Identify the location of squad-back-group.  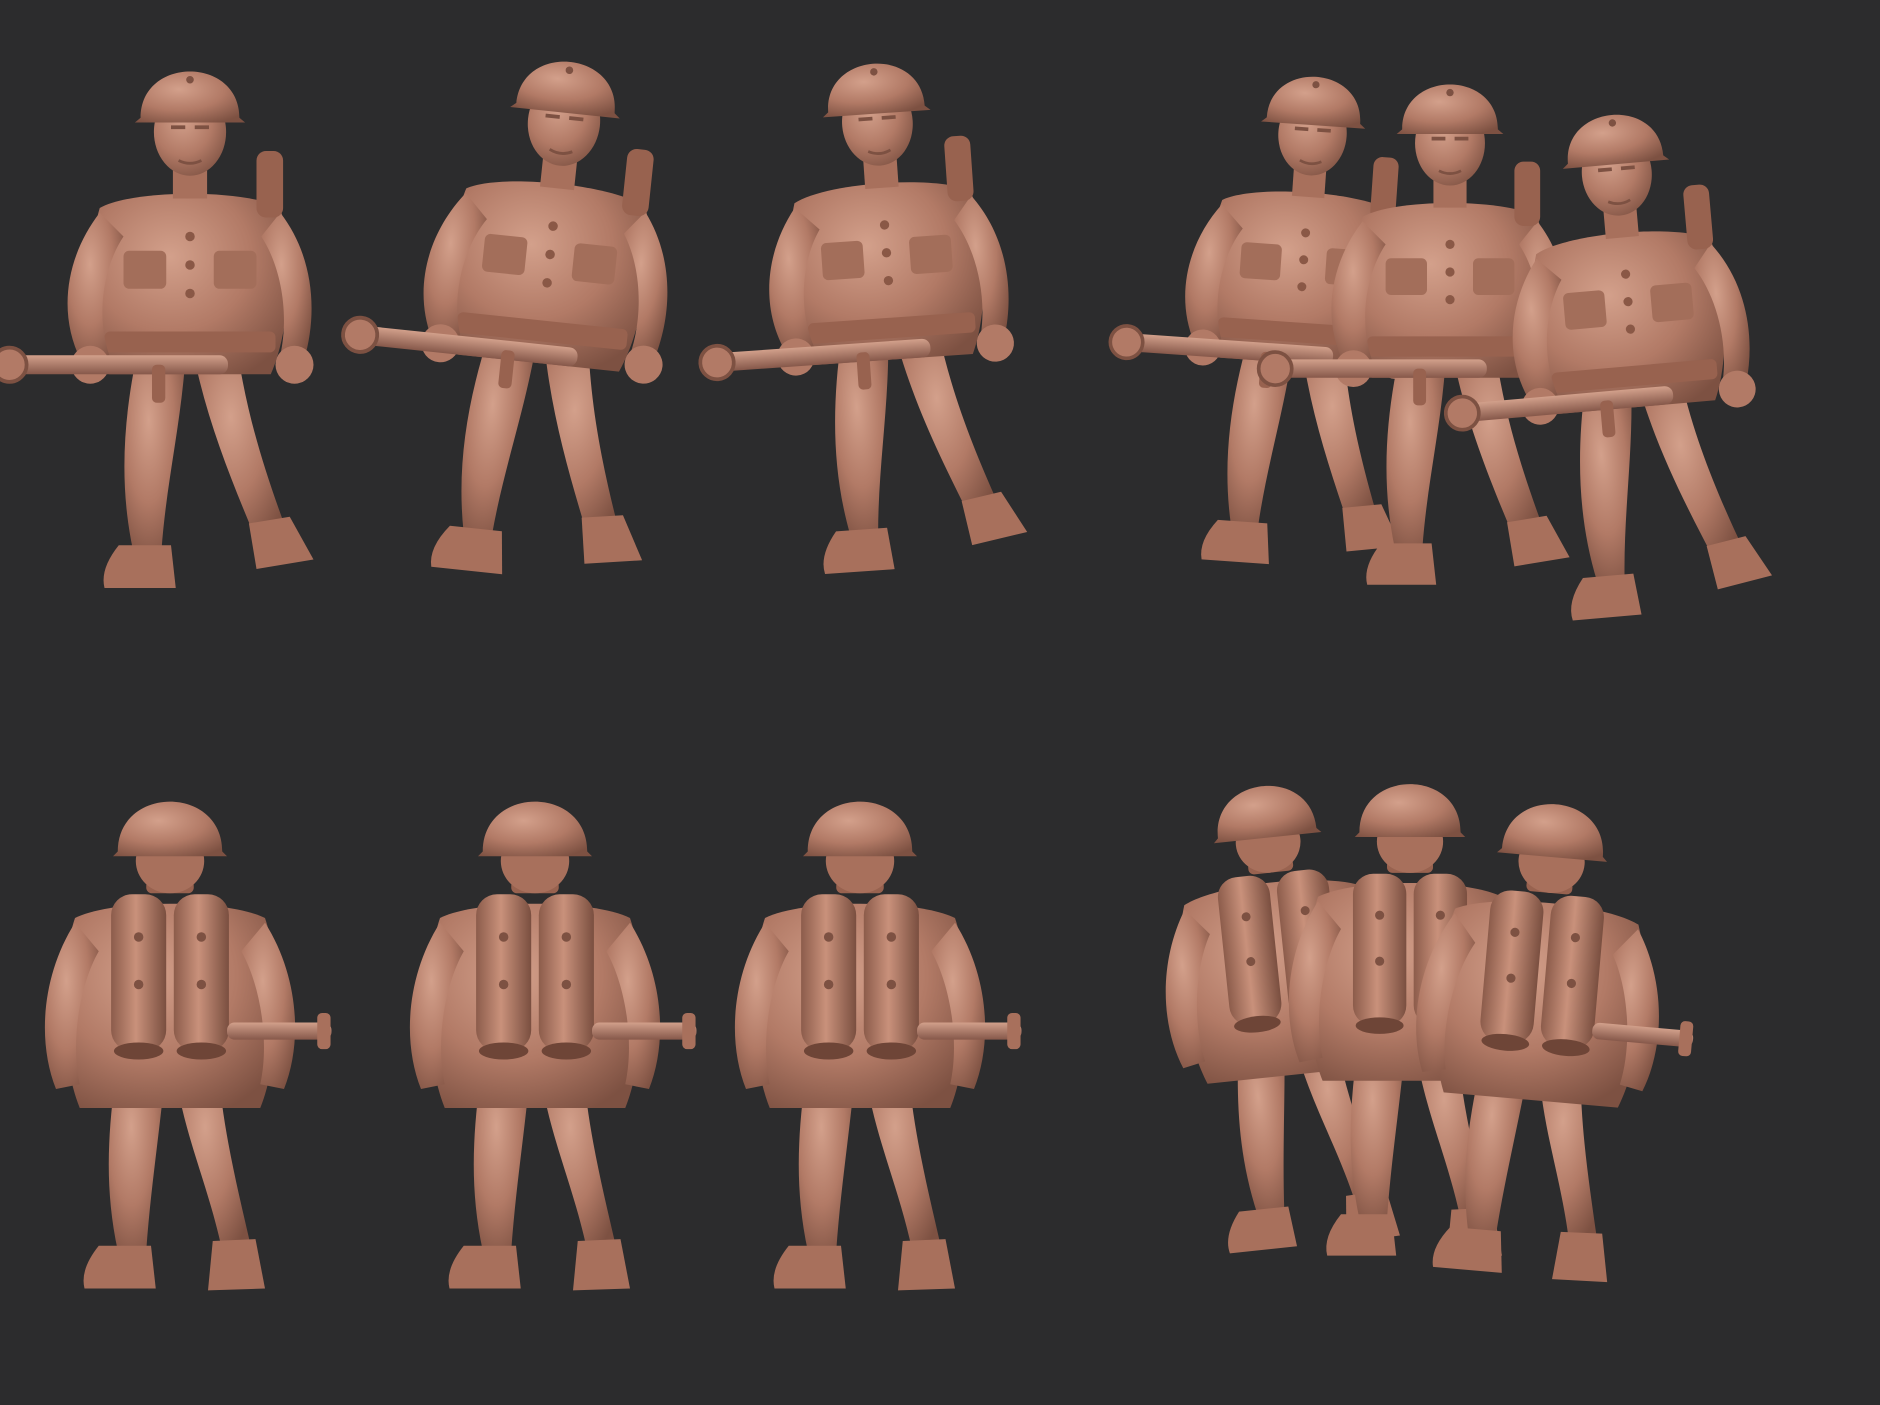
(1428, 1030).